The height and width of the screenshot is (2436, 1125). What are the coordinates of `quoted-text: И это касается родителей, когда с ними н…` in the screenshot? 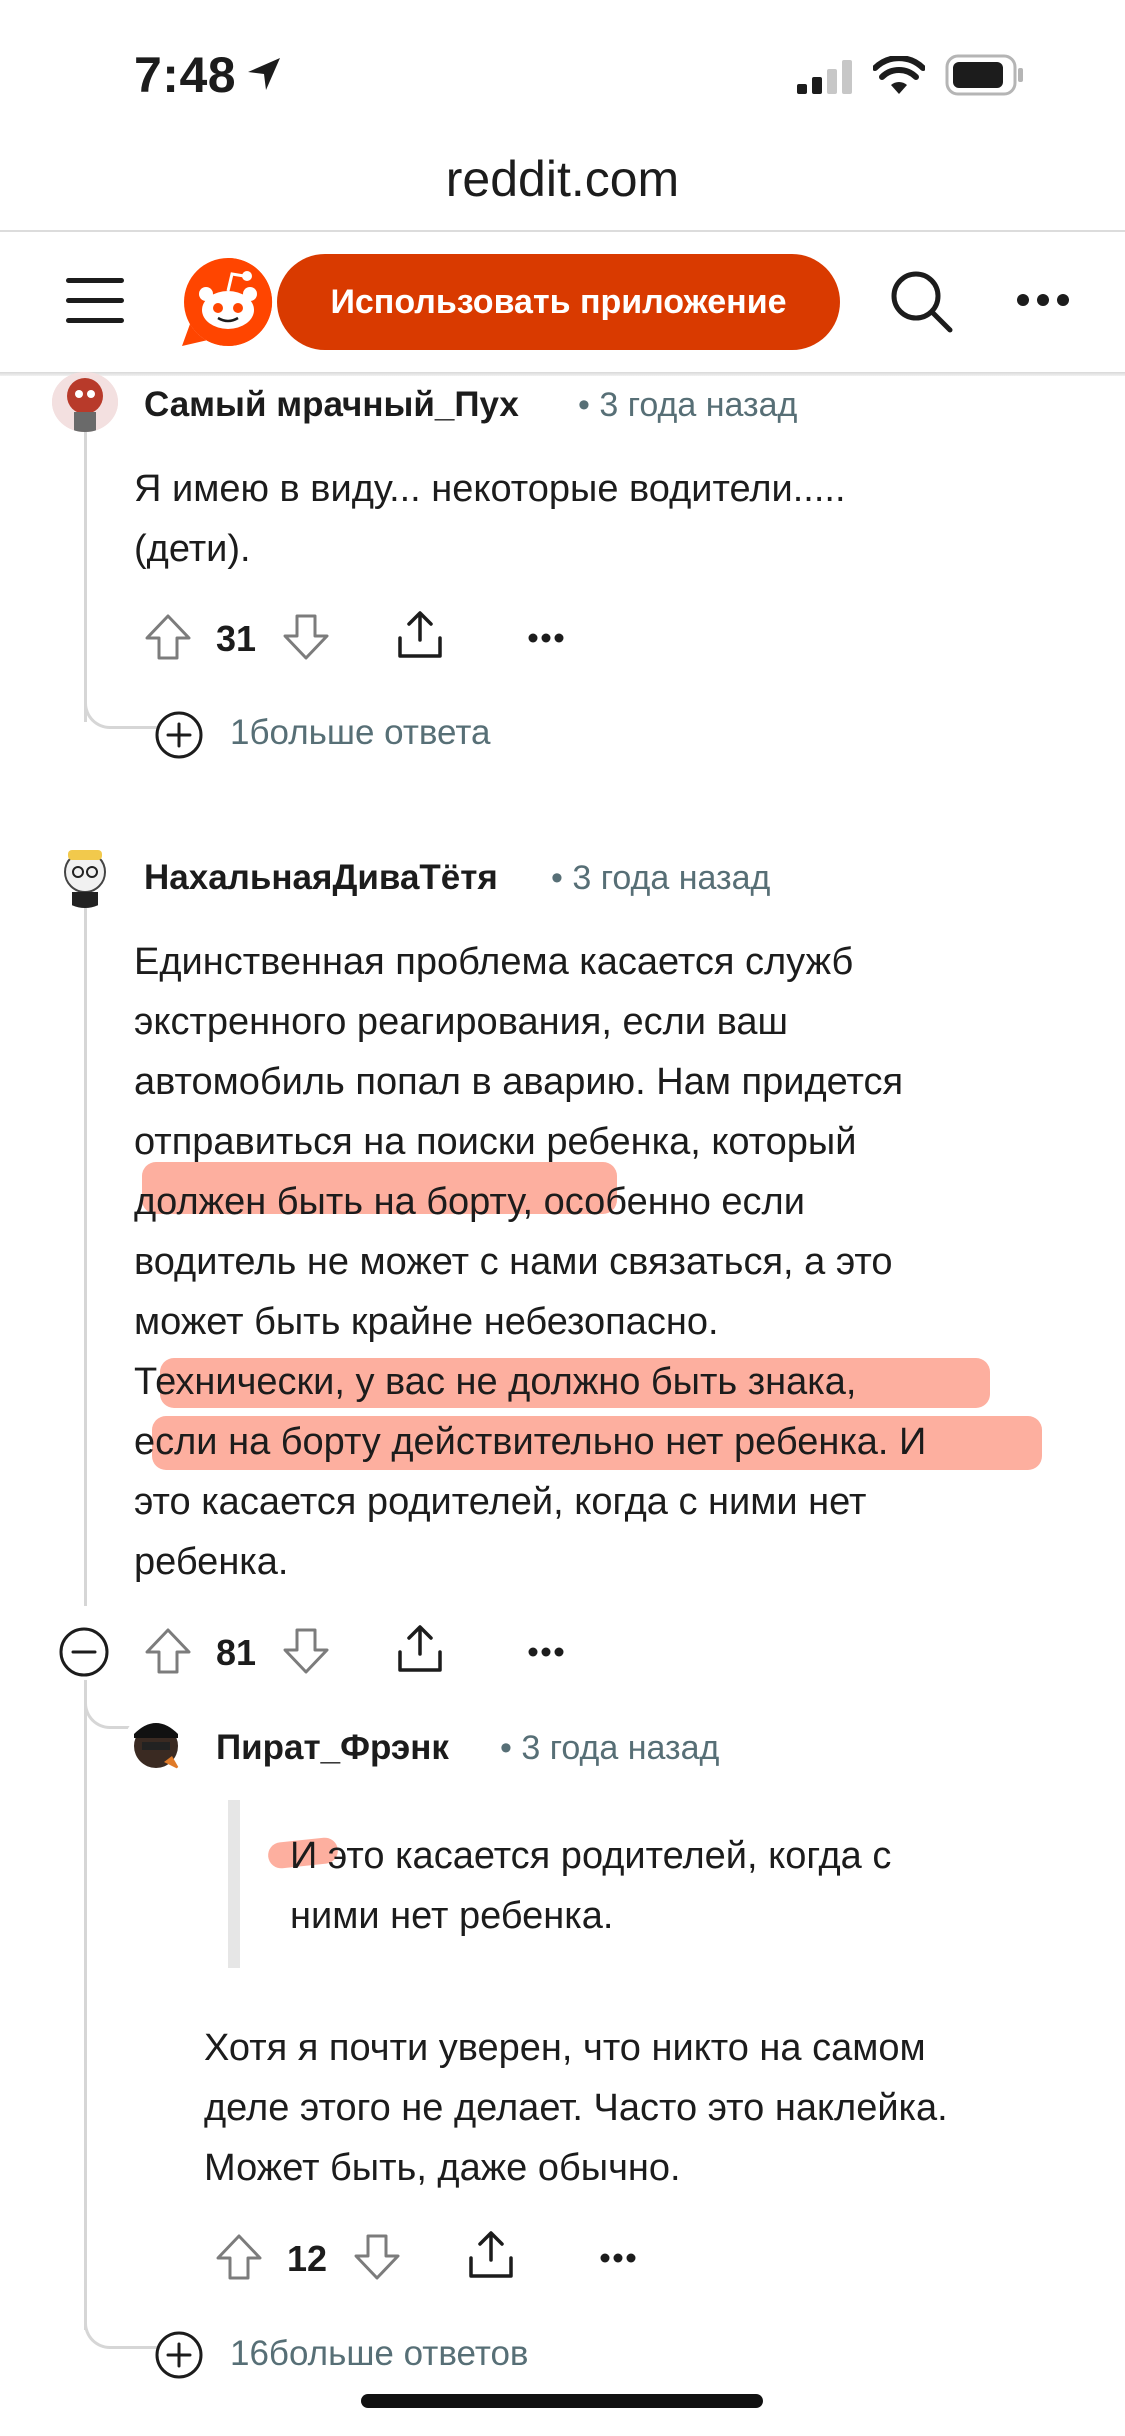 It's located at (590, 1886).